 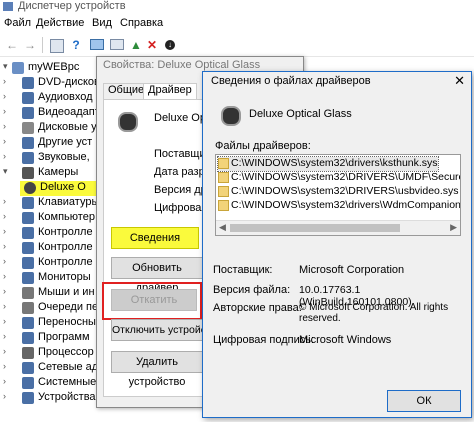 I want to click on sound-icon, so click(x=28, y=158).